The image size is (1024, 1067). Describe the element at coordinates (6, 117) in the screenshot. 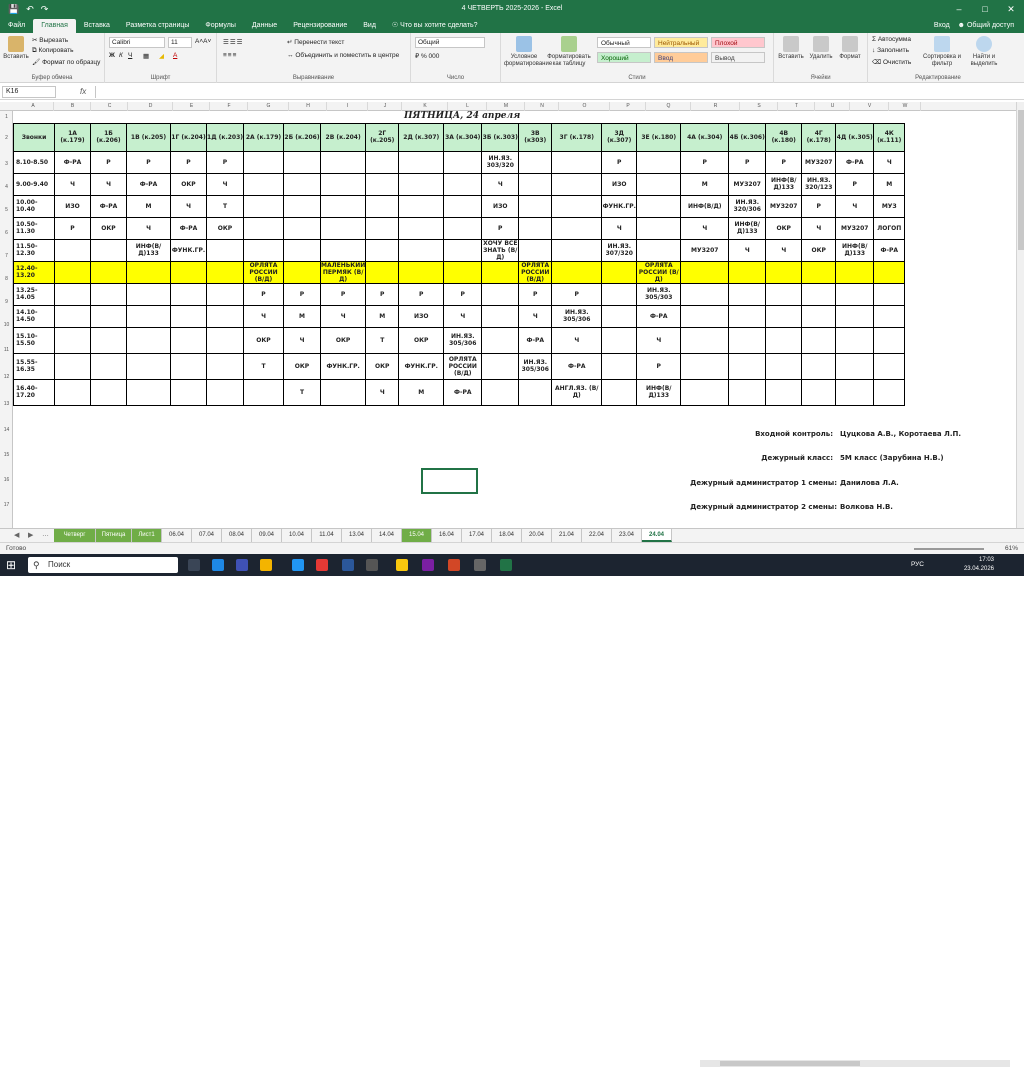

I see `row-header: 1` at that location.